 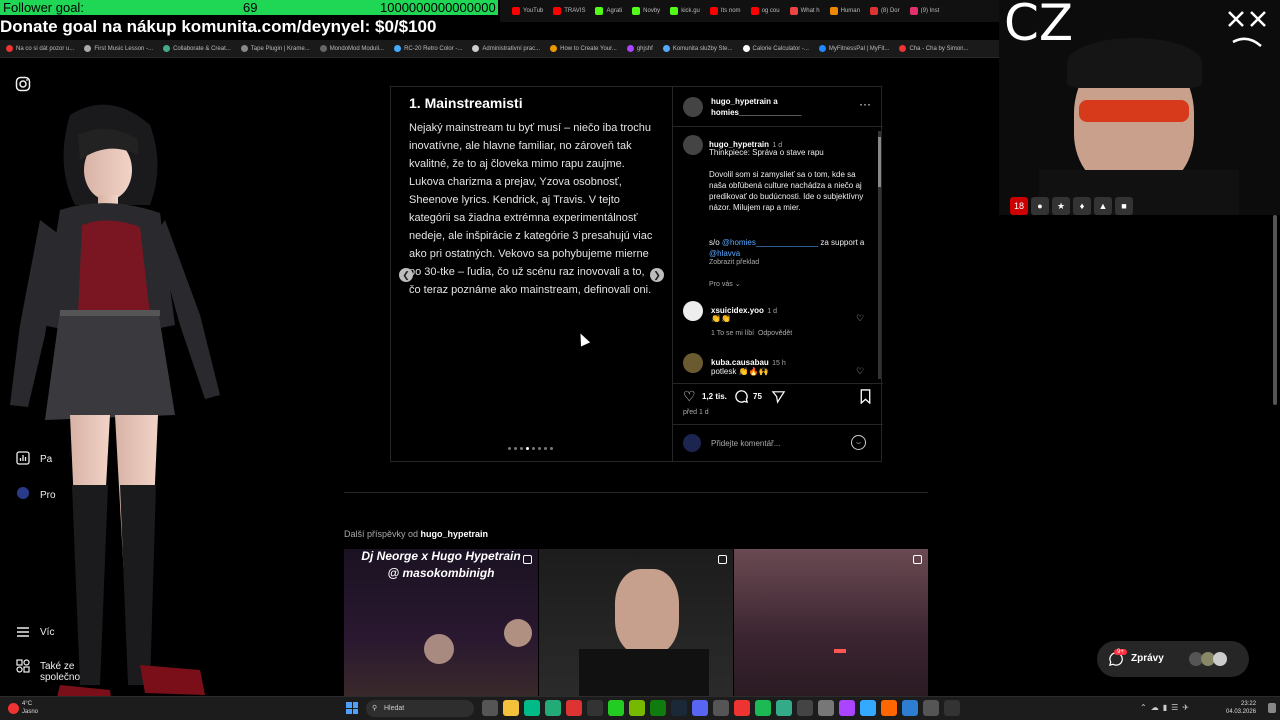 What do you see at coordinates (455, 534) in the screenshot?
I see `more-posts-user-link: hugo_hypetrain` at bounding box center [455, 534].